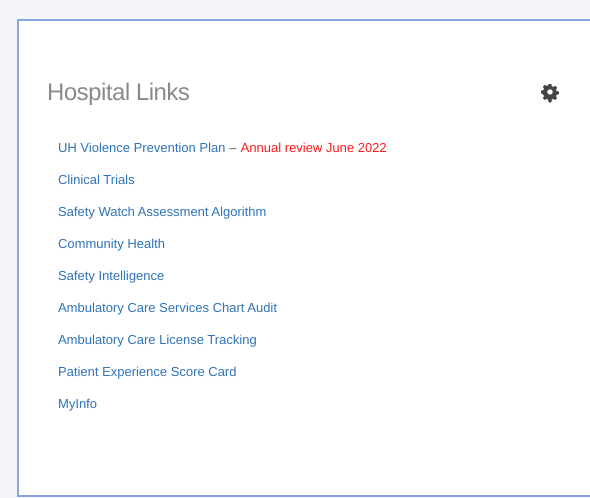  What do you see at coordinates (142, 148) in the screenshot?
I see `link: UH Violence Prevention Plan` at bounding box center [142, 148].